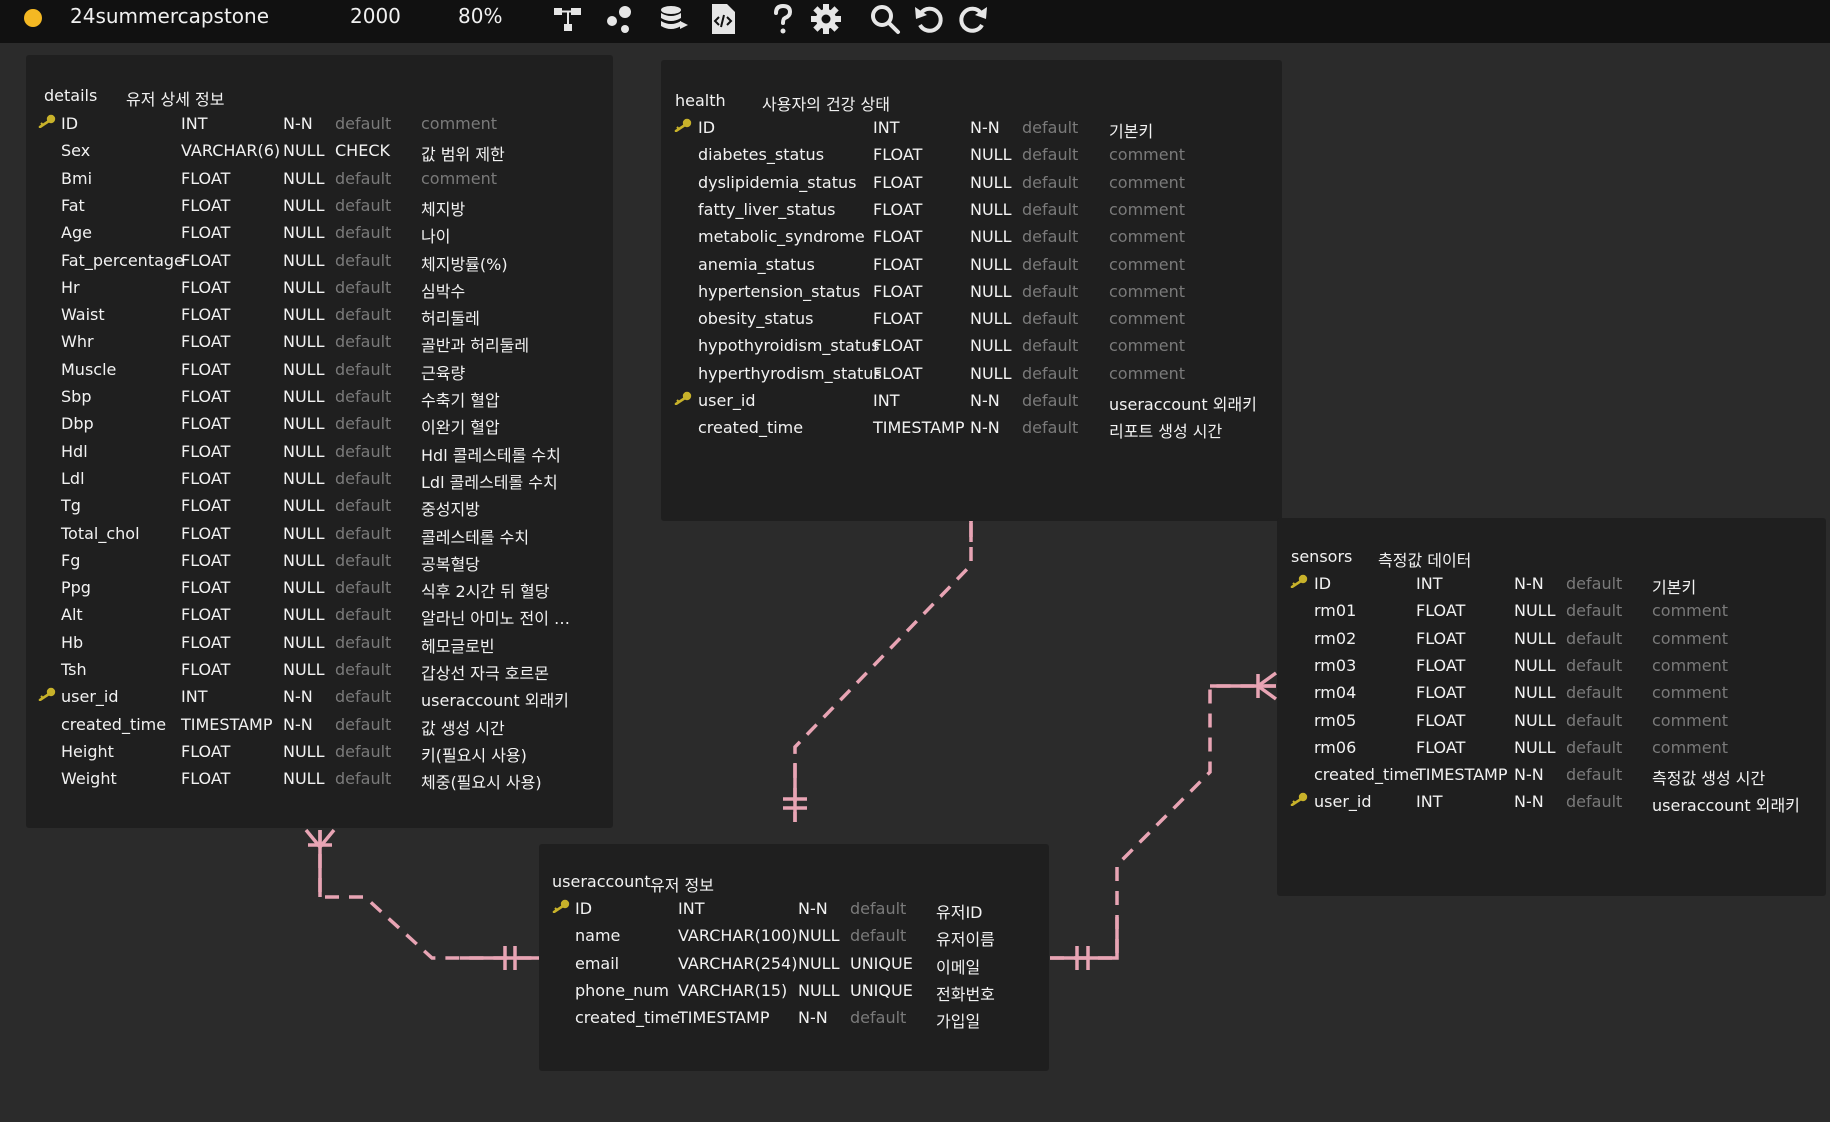 The width and height of the screenshot is (1830, 1122). What do you see at coordinates (89, 778) in the screenshot?
I see `column-name: Weight` at bounding box center [89, 778].